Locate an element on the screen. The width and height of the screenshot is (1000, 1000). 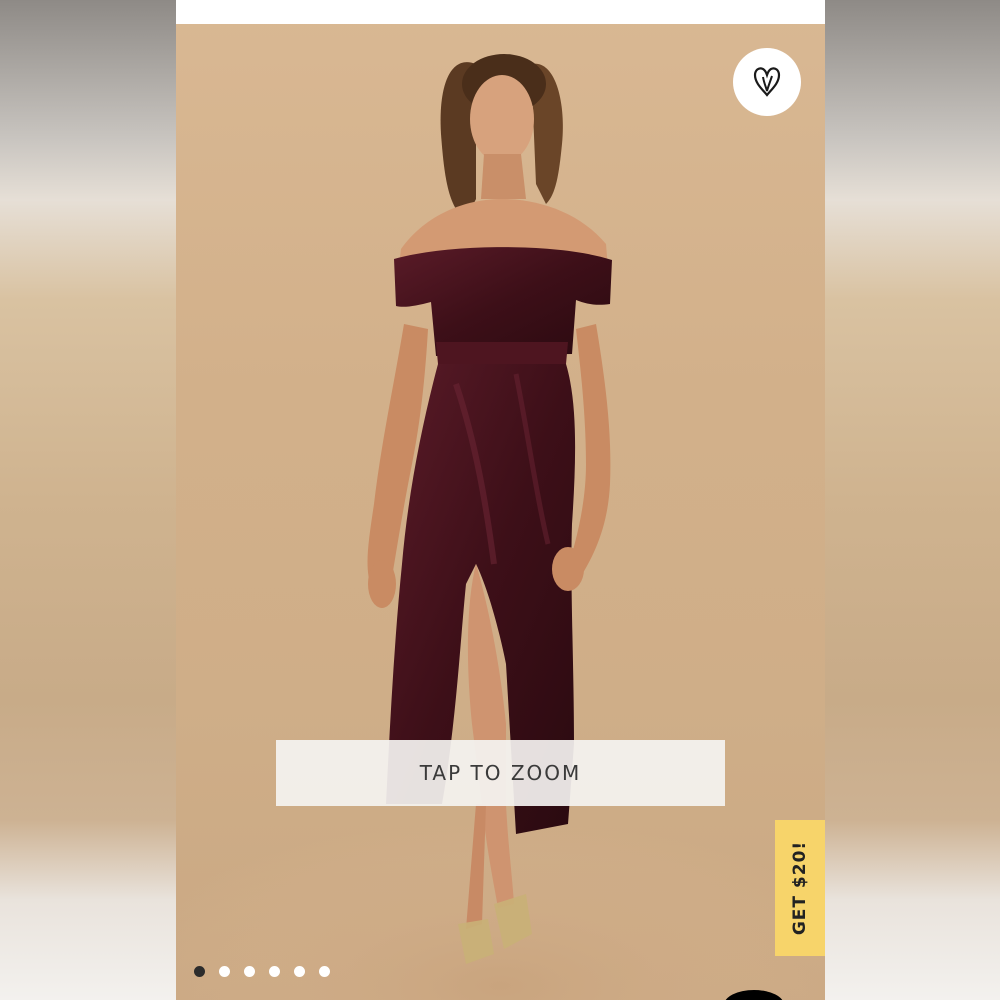
promo-tab-button: GET $20! is located at coordinates (800, 888).